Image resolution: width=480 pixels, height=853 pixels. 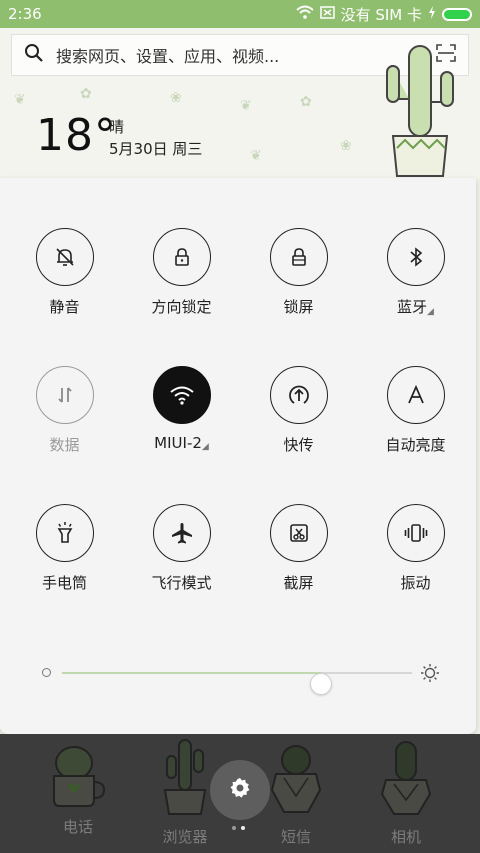 What do you see at coordinates (298, 257) in the screenshot?
I see `lock-icon` at bounding box center [298, 257].